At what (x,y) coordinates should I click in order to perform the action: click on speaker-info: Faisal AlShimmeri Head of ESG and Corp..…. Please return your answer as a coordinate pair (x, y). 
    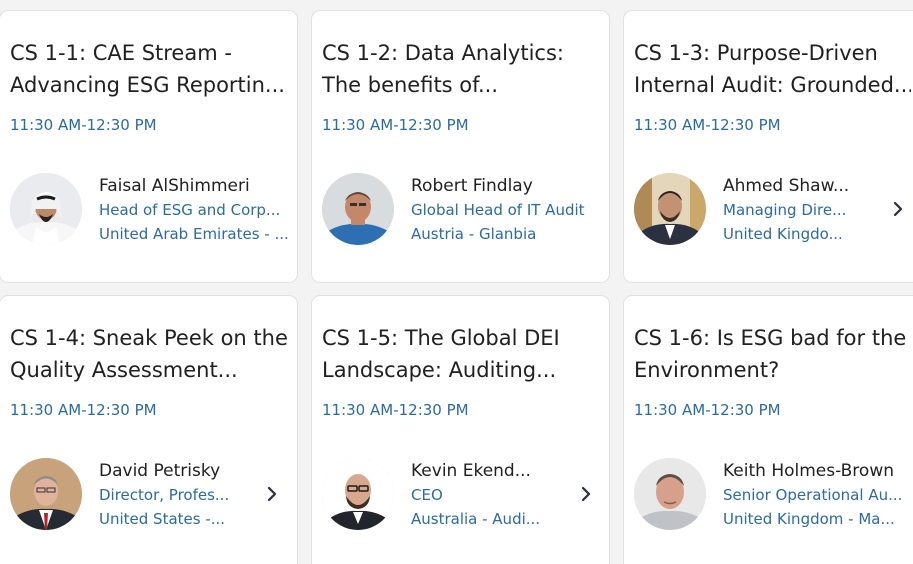
    Looking at the image, I should click on (194, 210).